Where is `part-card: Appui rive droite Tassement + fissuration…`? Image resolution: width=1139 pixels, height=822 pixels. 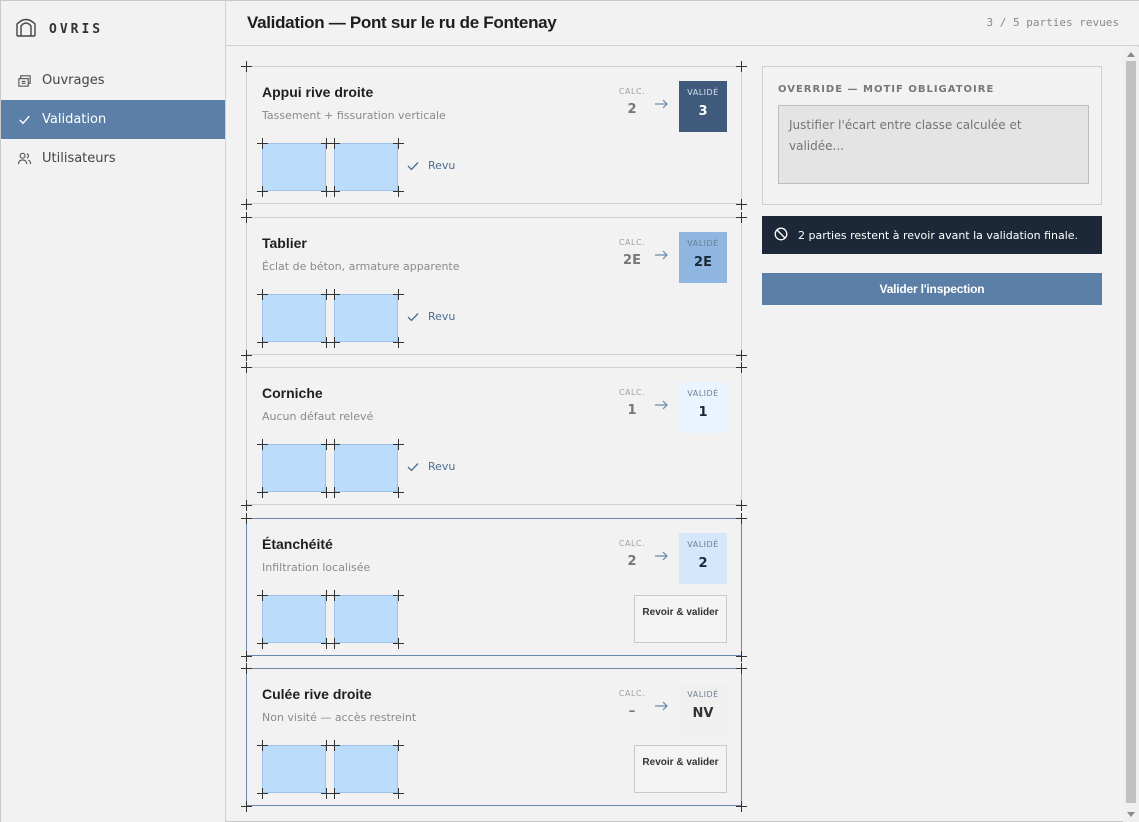 part-card: Appui rive droite Tassement + fissuration… is located at coordinates (494, 135).